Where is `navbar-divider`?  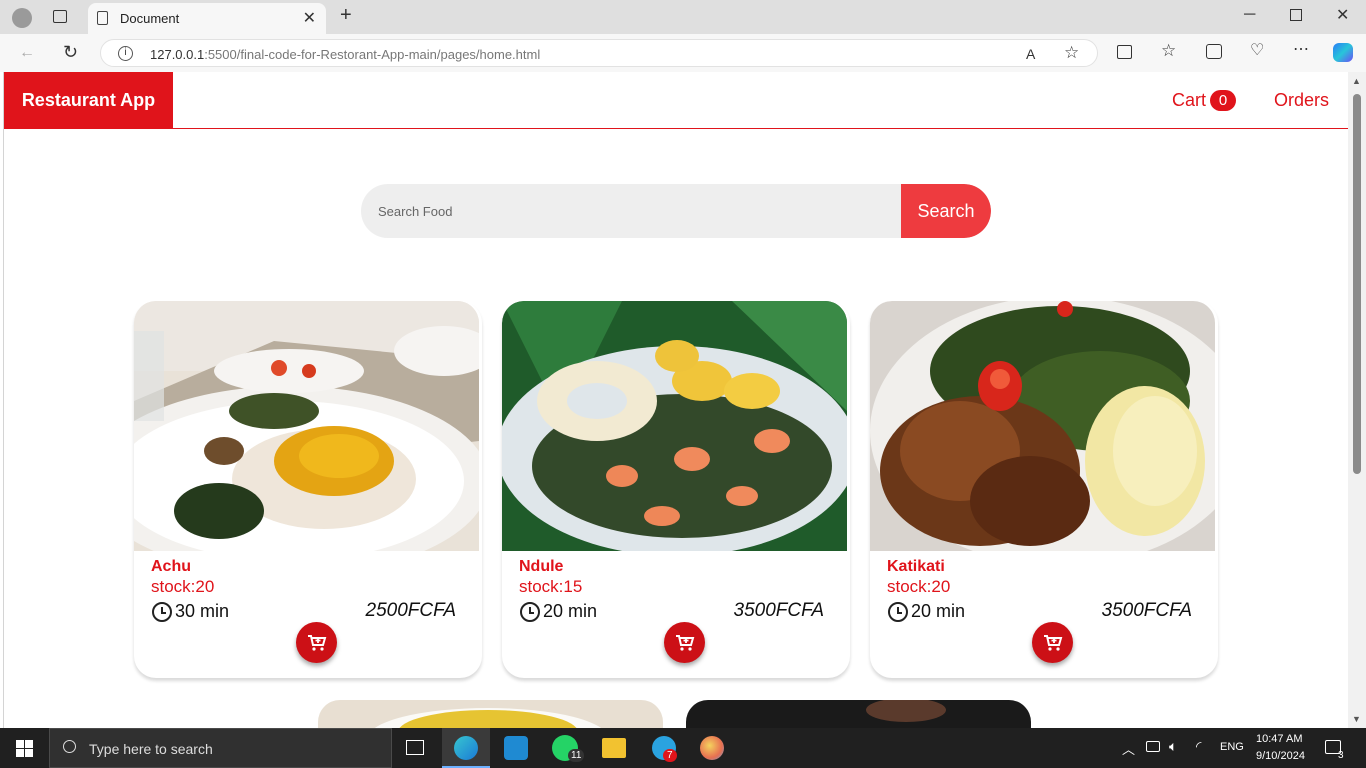
navbar-divider is located at coordinates (676, 128).